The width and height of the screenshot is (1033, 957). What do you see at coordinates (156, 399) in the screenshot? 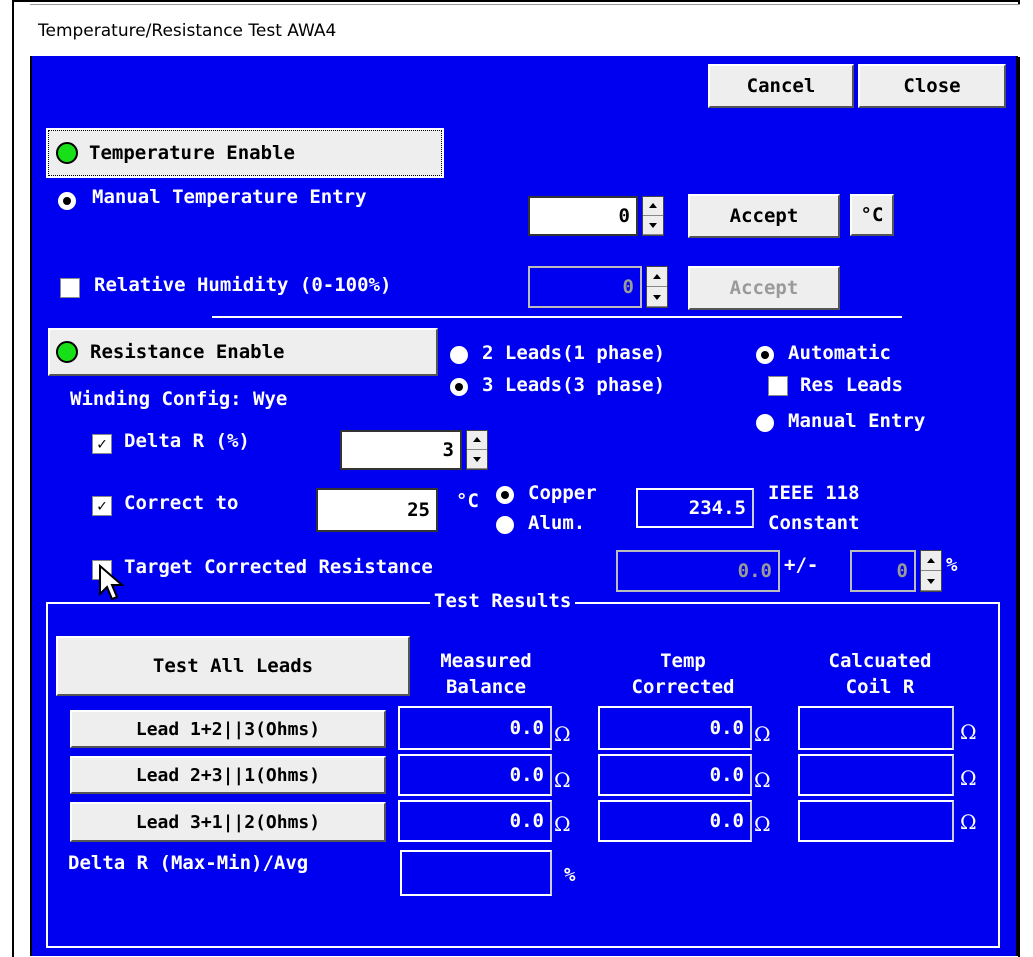
I see `winding-config-label: Winding Config:` at bounding box center [156, 399].